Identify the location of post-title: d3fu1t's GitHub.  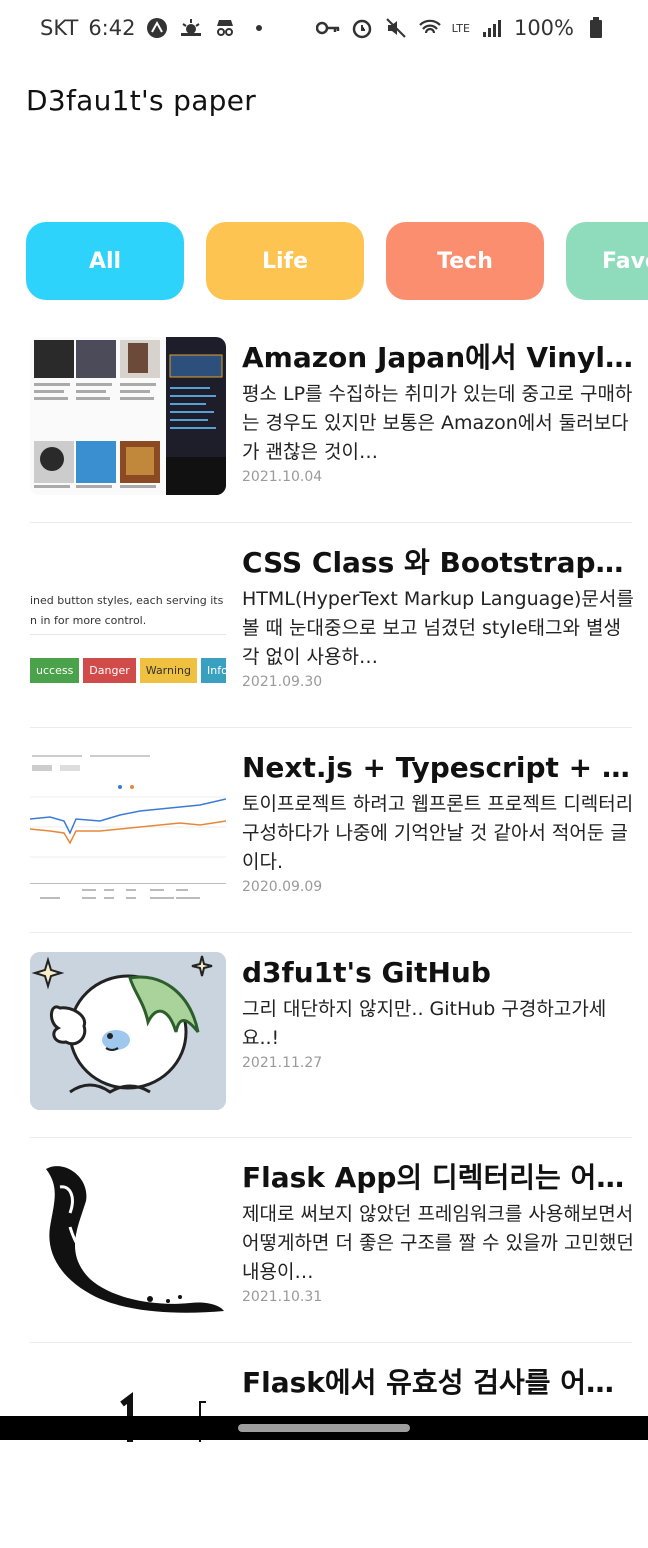
(366, 972).